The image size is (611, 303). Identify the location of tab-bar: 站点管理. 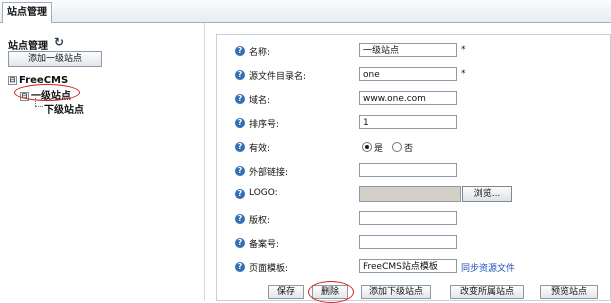
(305, 12).